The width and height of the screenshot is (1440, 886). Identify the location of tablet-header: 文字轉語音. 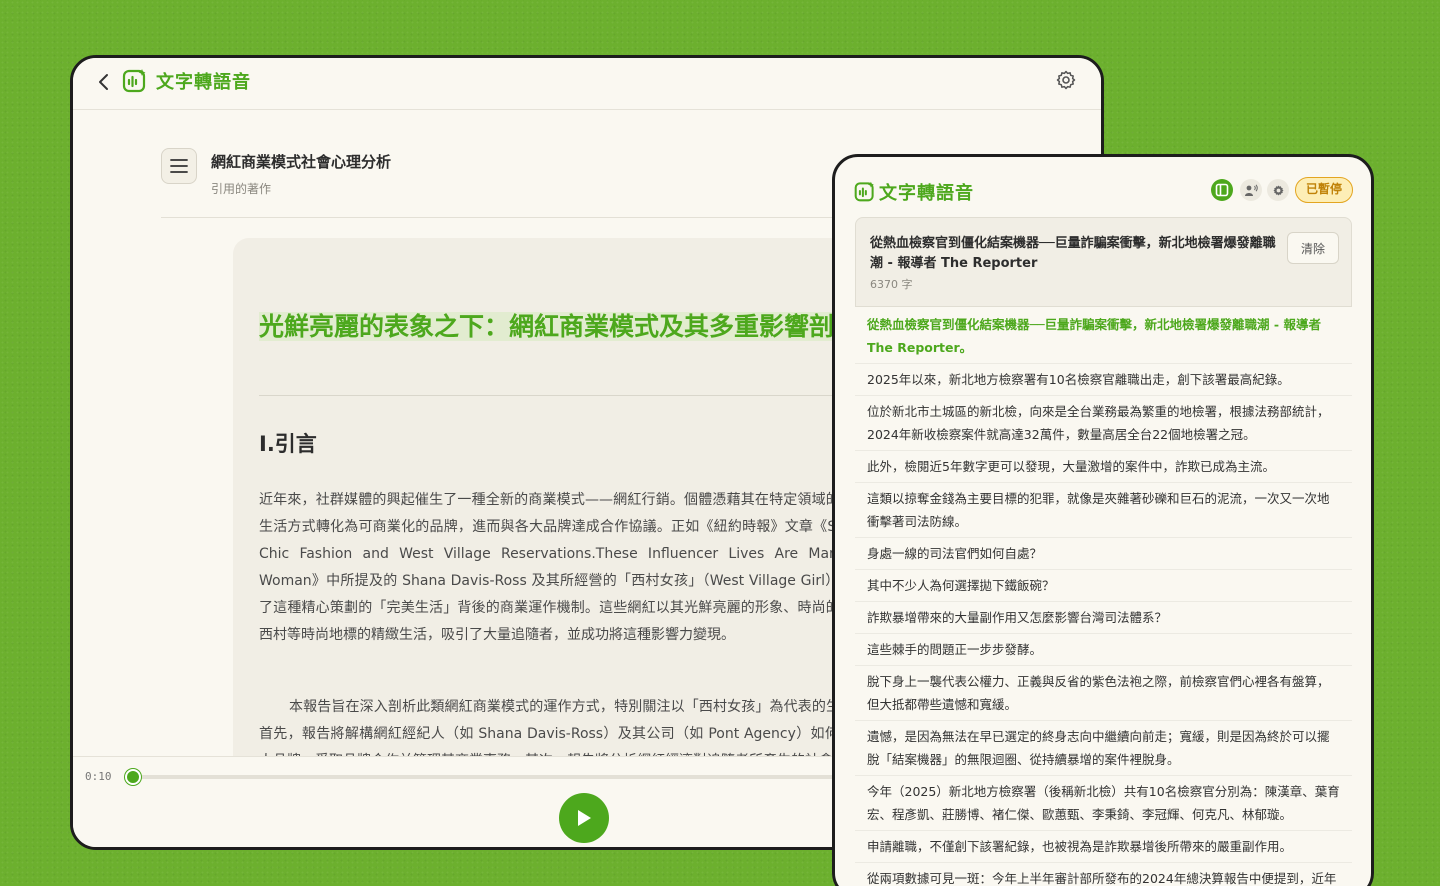
(587, 84).